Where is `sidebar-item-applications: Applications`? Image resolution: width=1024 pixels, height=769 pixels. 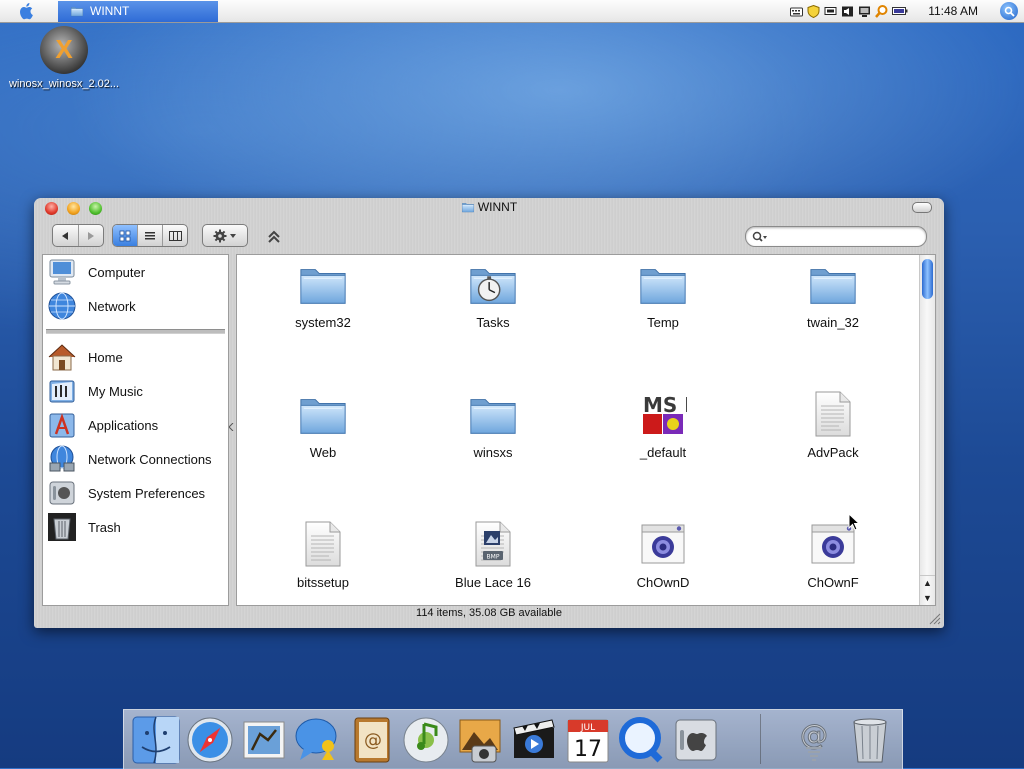 sidebar-item-applications: Applications is located at coordinates (135, 425).